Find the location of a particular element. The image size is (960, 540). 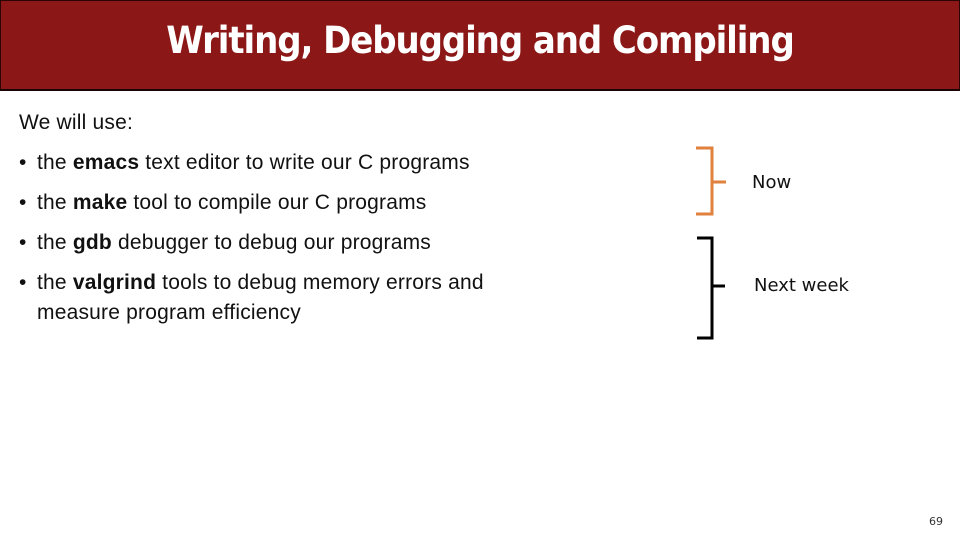

now-label: Now is located at coordinates (772, 182).